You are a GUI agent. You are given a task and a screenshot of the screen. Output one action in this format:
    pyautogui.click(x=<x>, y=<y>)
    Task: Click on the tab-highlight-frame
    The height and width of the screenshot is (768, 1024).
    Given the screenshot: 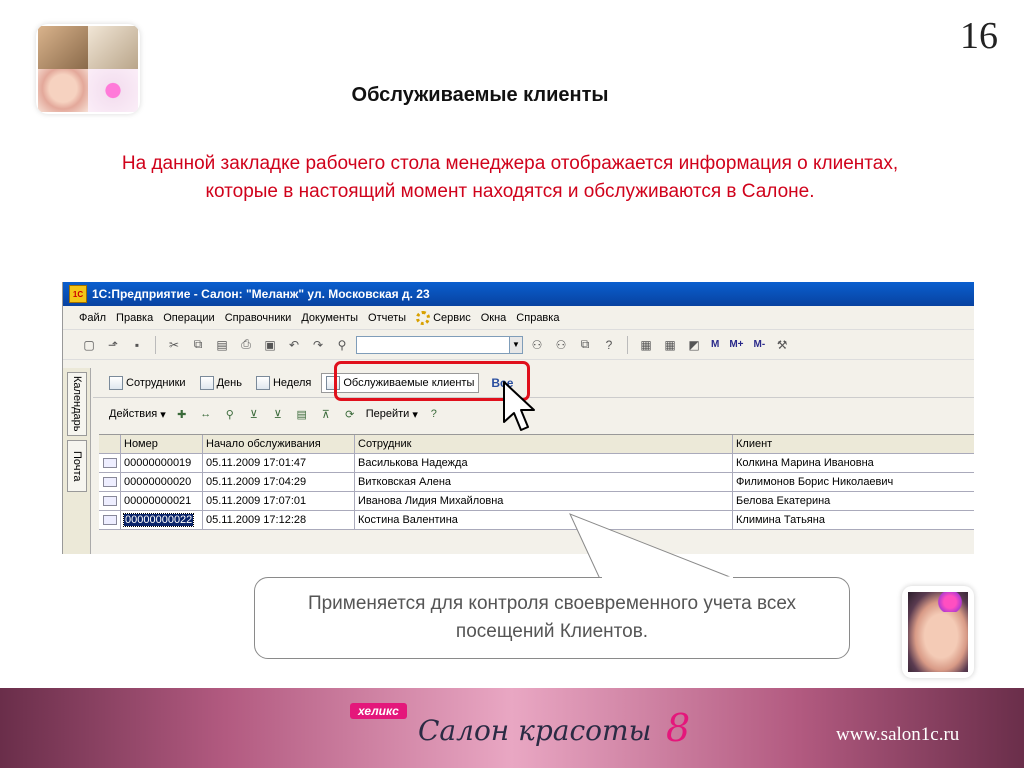 What is the action you would take?
    pyautogui.click(x=432, y=381)
    